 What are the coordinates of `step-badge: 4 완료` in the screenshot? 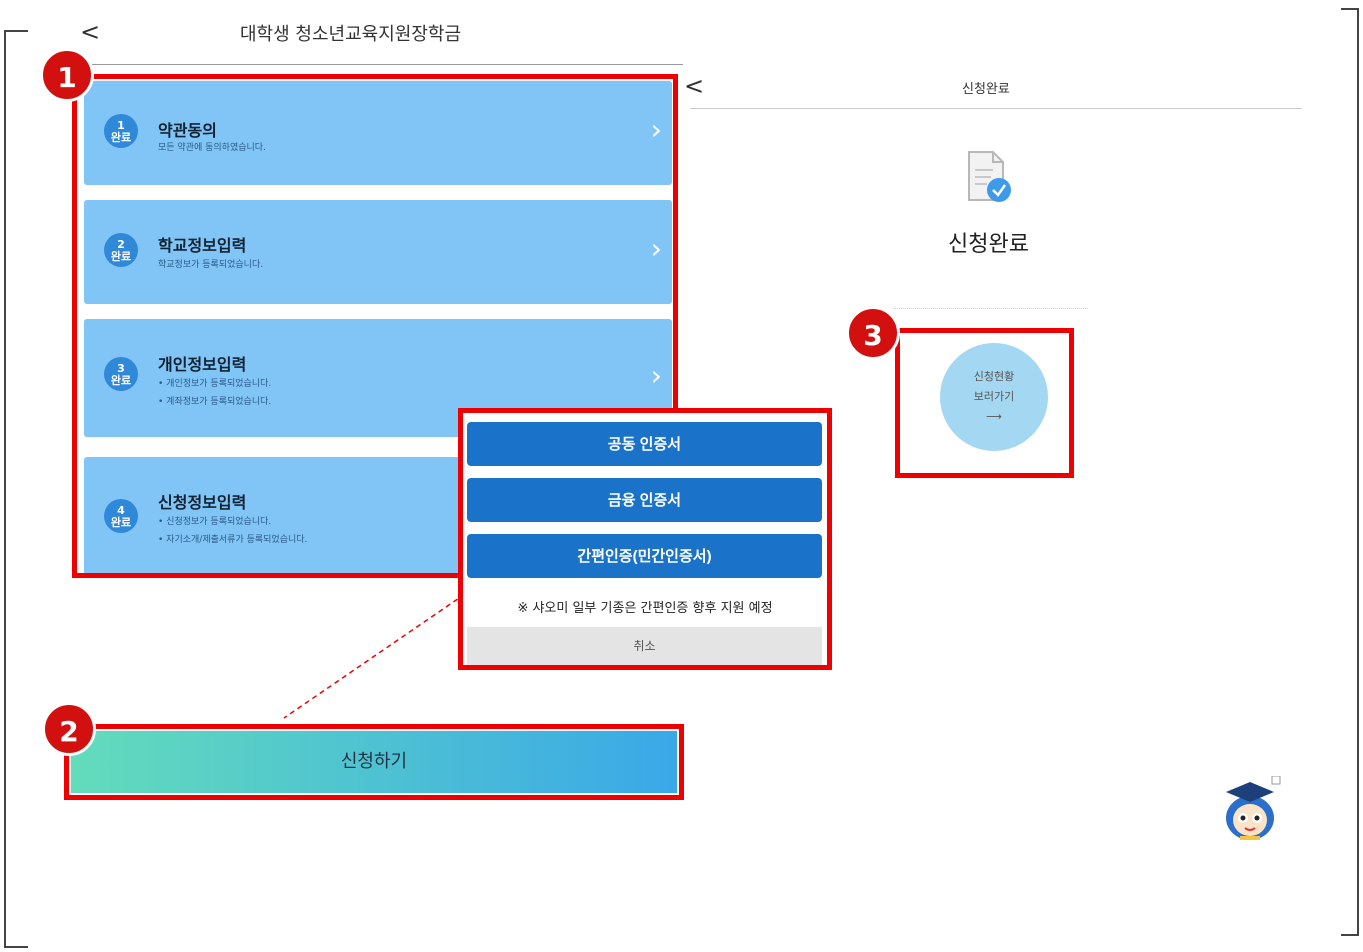 It's located at (121, 516).